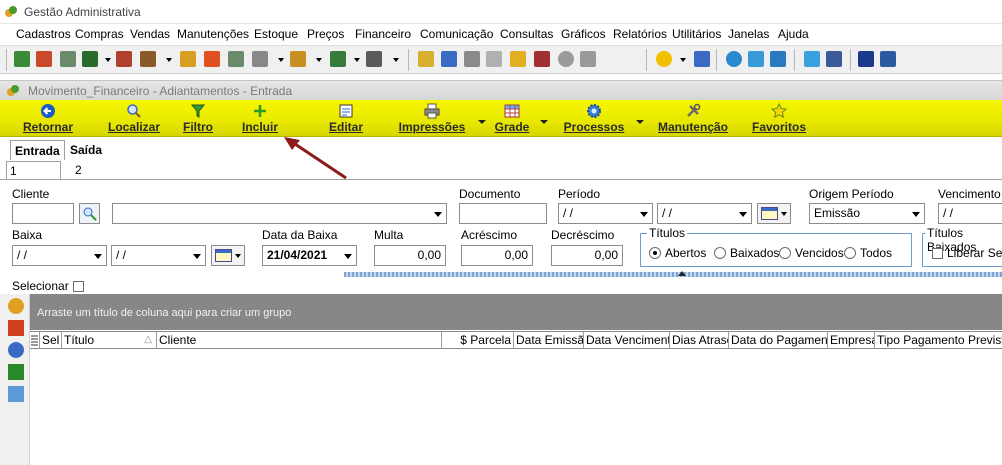 This screenshot has width=1002, height=465. What do you see at coordinates (16, 306) in the screenshot?
I see `coins-icon` at bounding box center [16, 306].